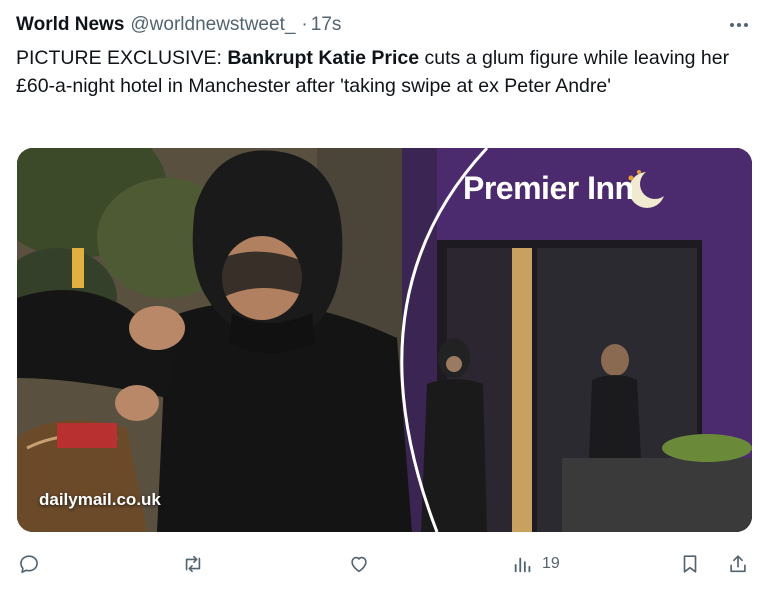 The height and width of the screenshot is (590, 770). What do you see at coordinates (323, 58) in the screenshot?
I see `tweet-text-bold: Bankrupt Katie Price` at bounding box center [323, 58].